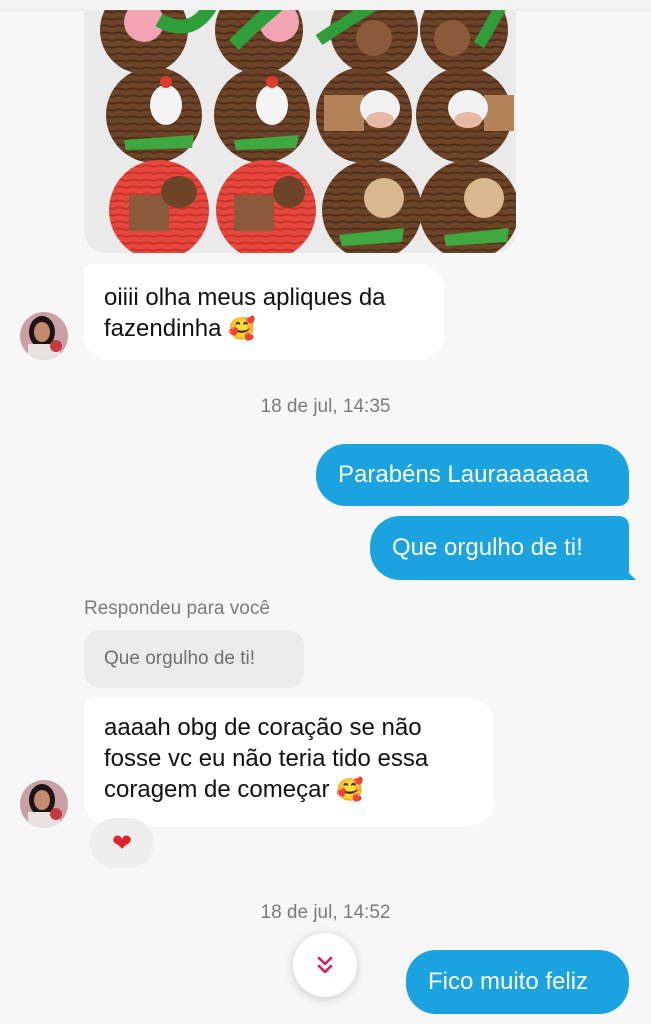 The image size is (651, 1024). I want to click on timestamp-divider-2: 18 de jul, 14:52, so click(325, 912).